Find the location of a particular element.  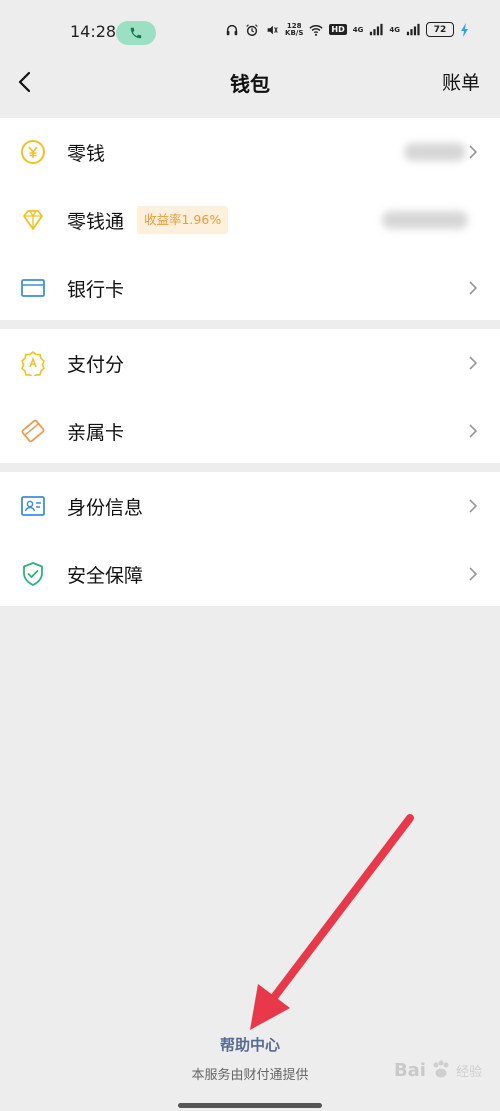

alarm-icon is located at coordinates (252, 29).